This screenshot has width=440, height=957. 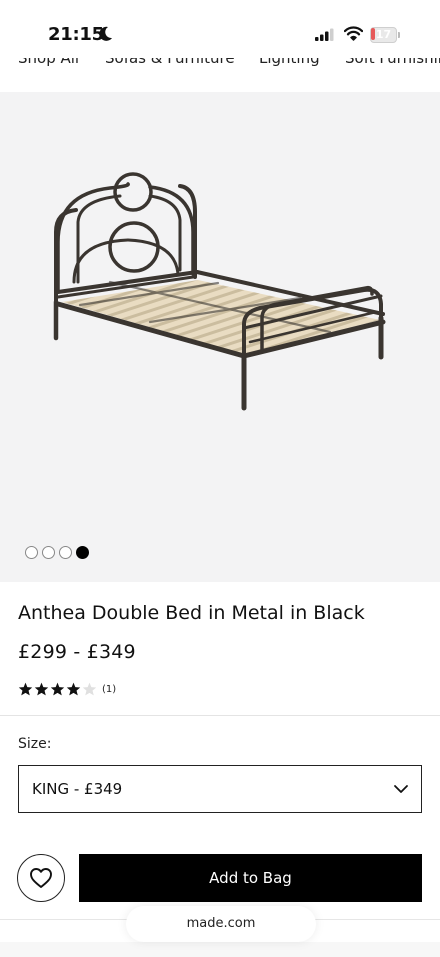 What do you see at coordinates (220, 789) in the screenshot?
I see `size-select: KING - £349` at bounding box center [220, 789].